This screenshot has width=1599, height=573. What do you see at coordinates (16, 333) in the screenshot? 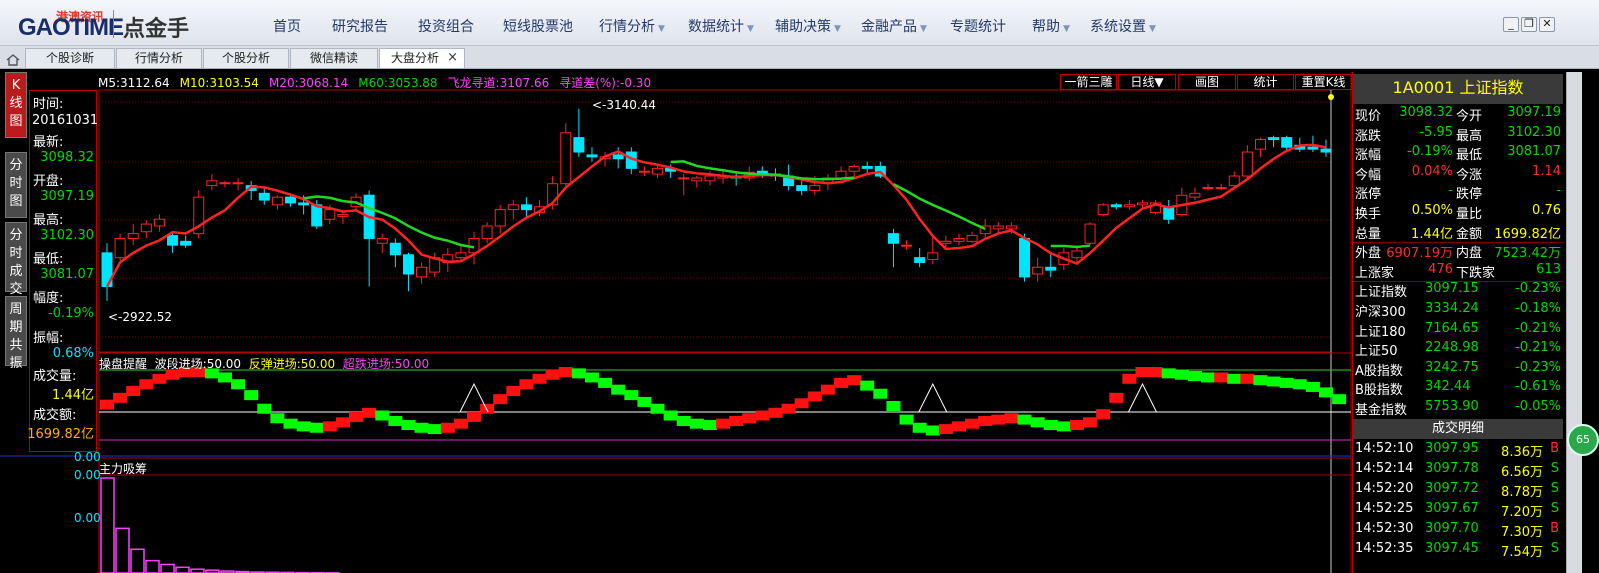
I see `side-tab: 周 期 共 振` at bounding box center [16, 333].